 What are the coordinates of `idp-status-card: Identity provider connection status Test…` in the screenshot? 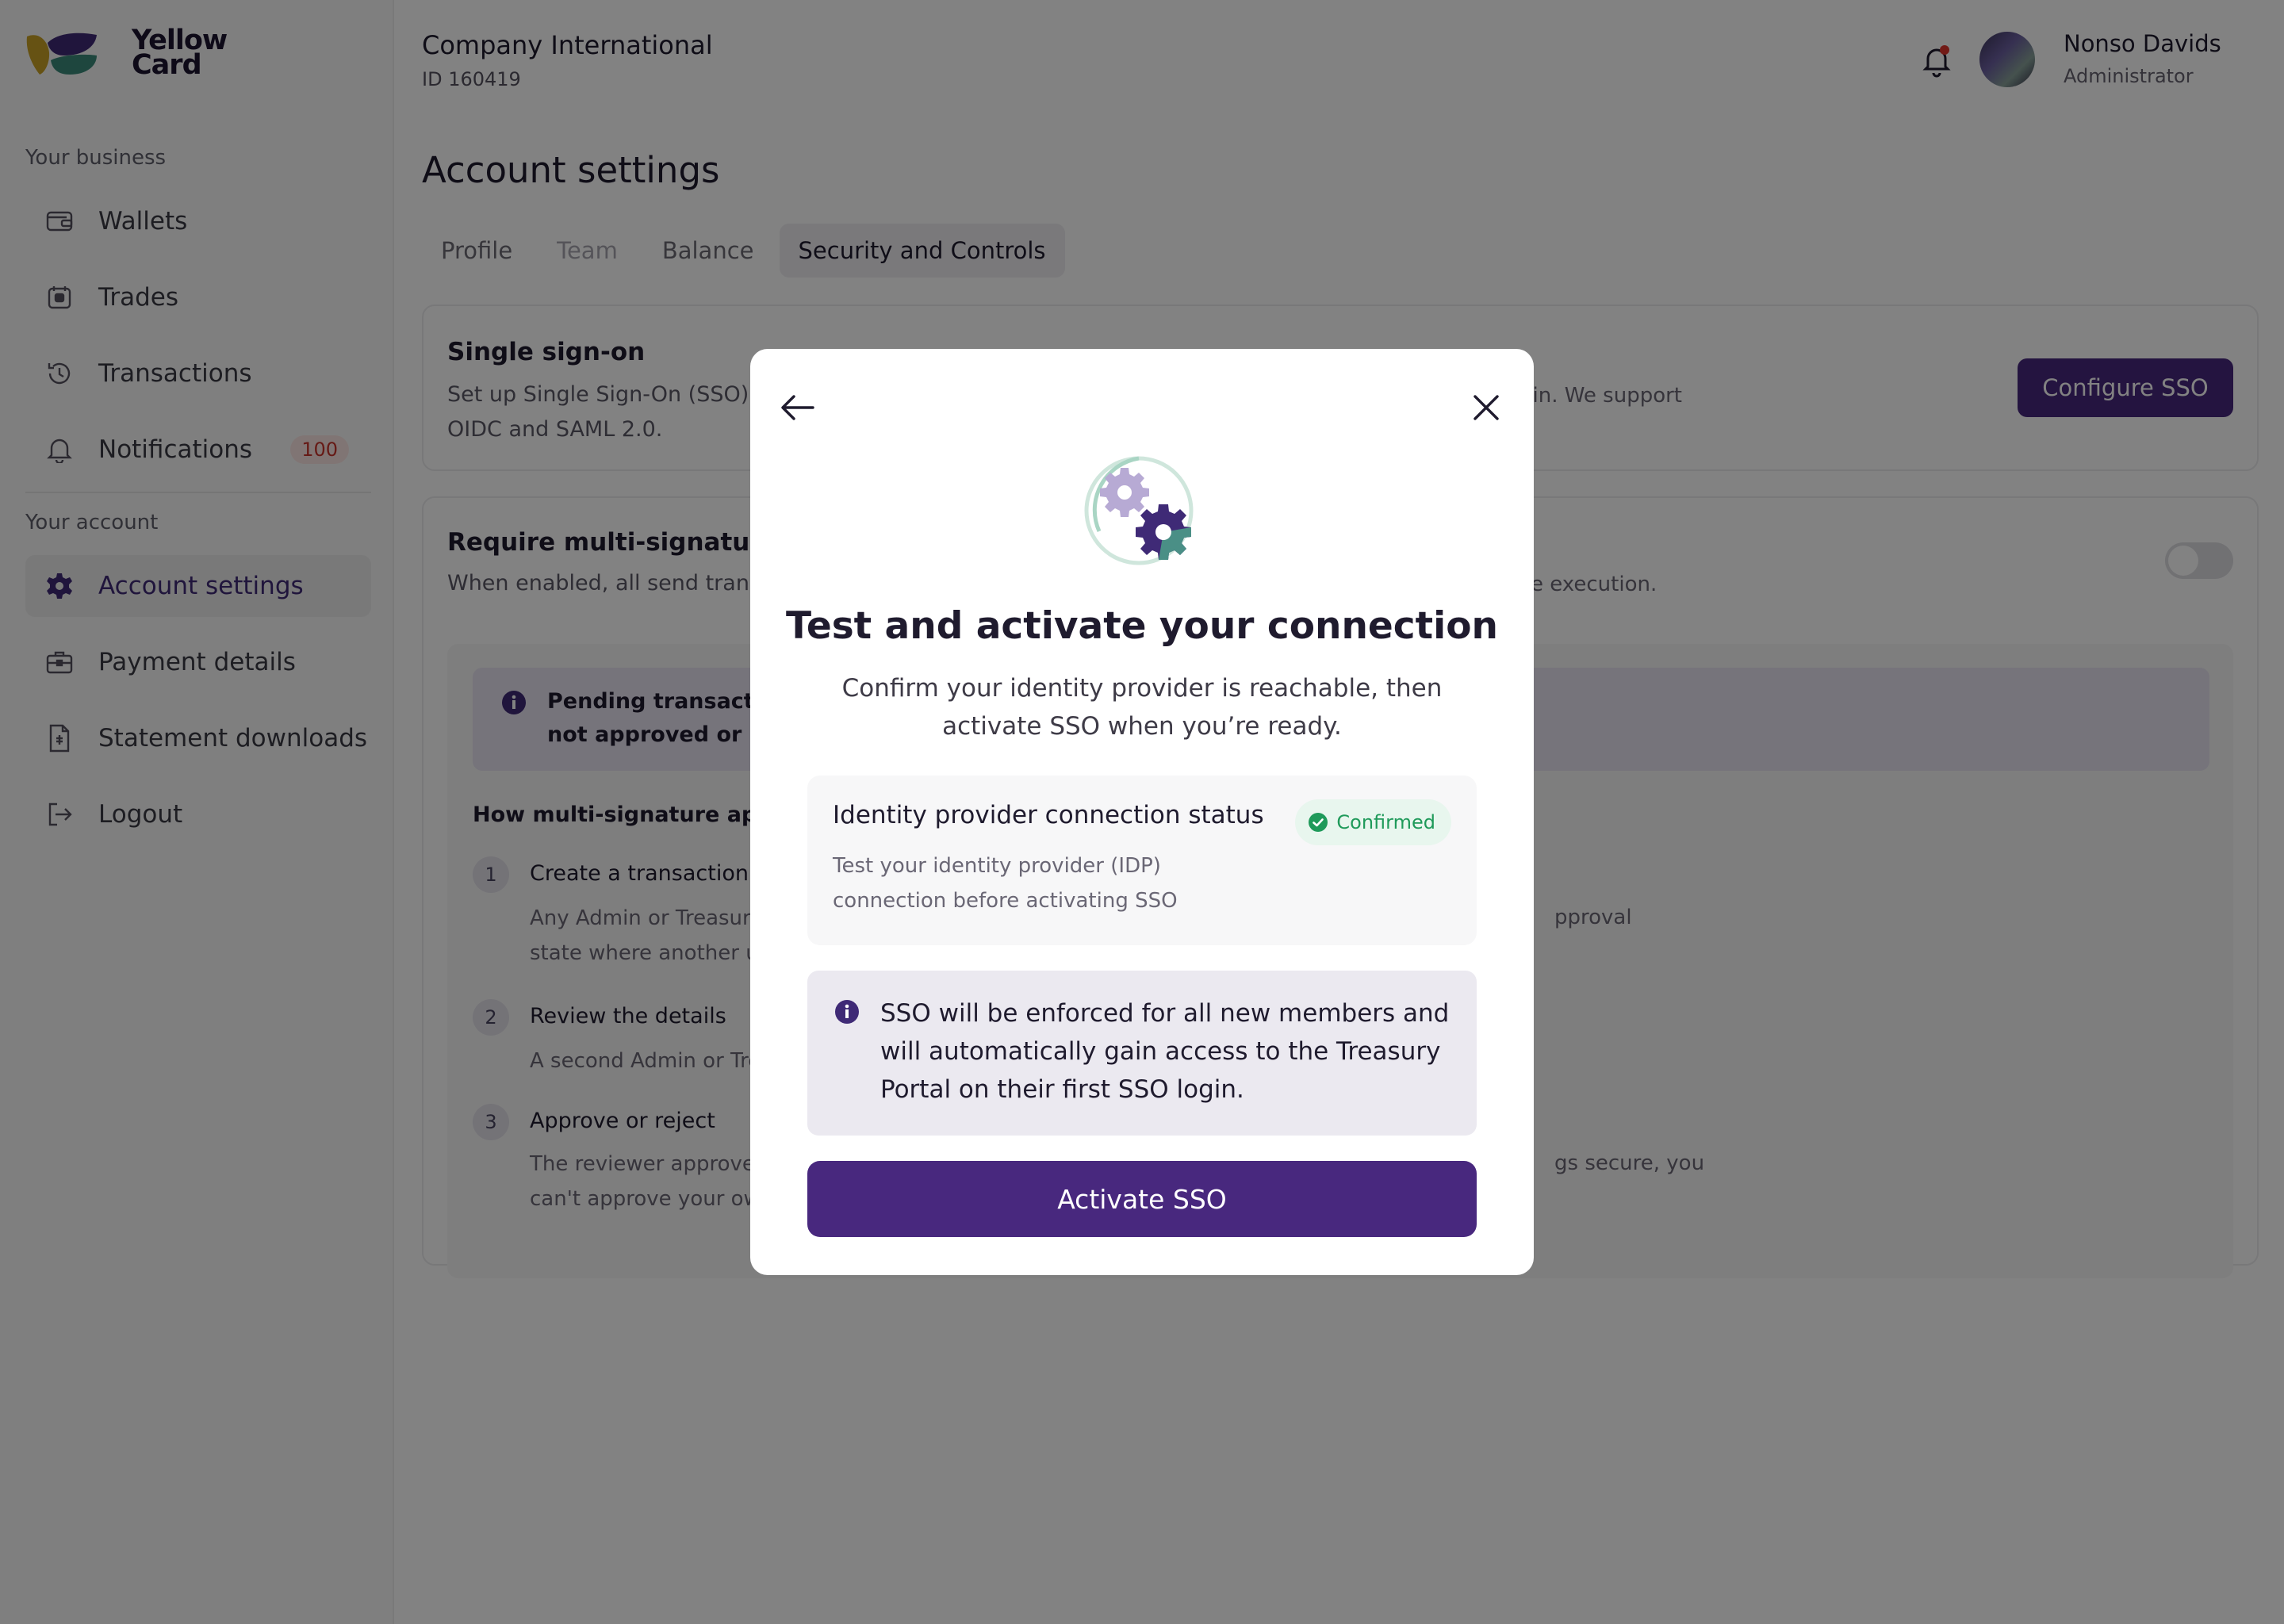 It's located at (1142, 860).